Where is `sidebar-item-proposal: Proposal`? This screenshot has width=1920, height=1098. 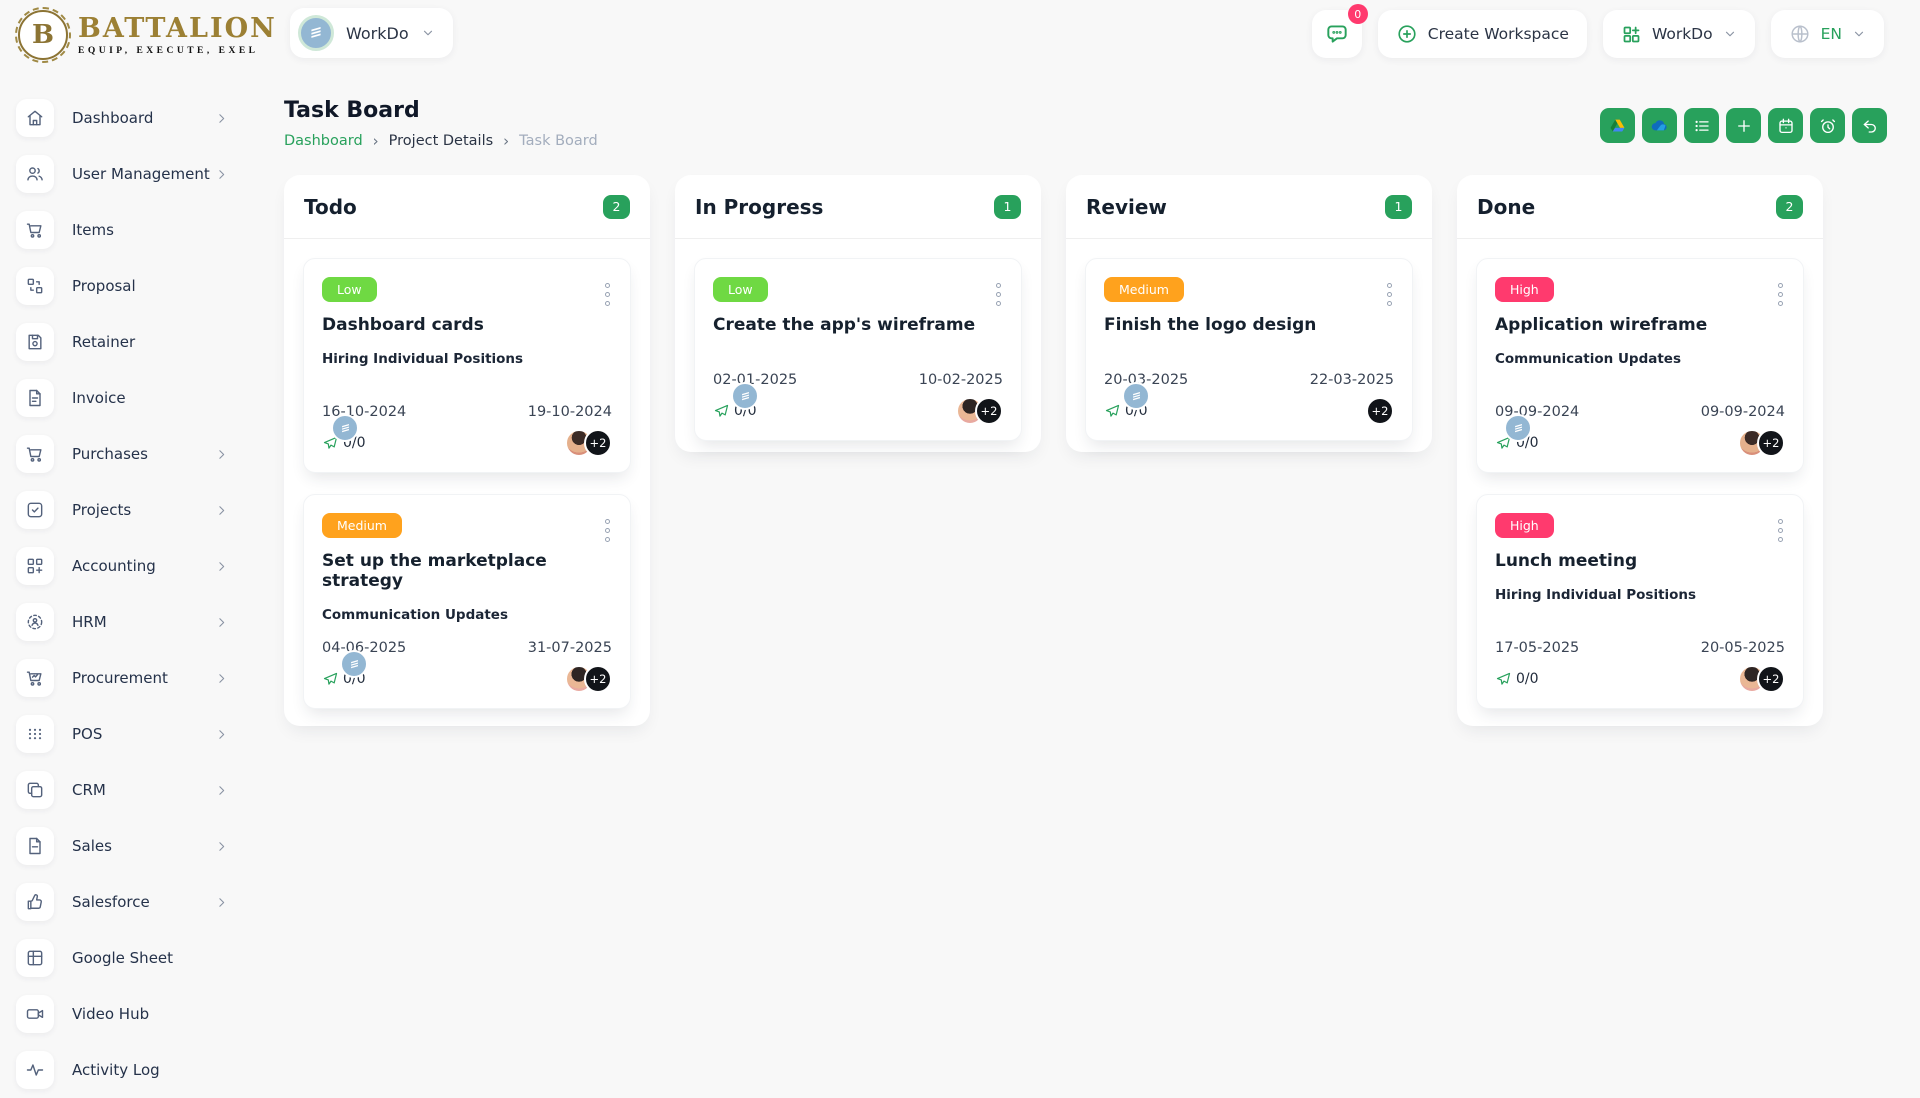
sidebar-item-proposal: Proposal is located at coordinates (131, 286).